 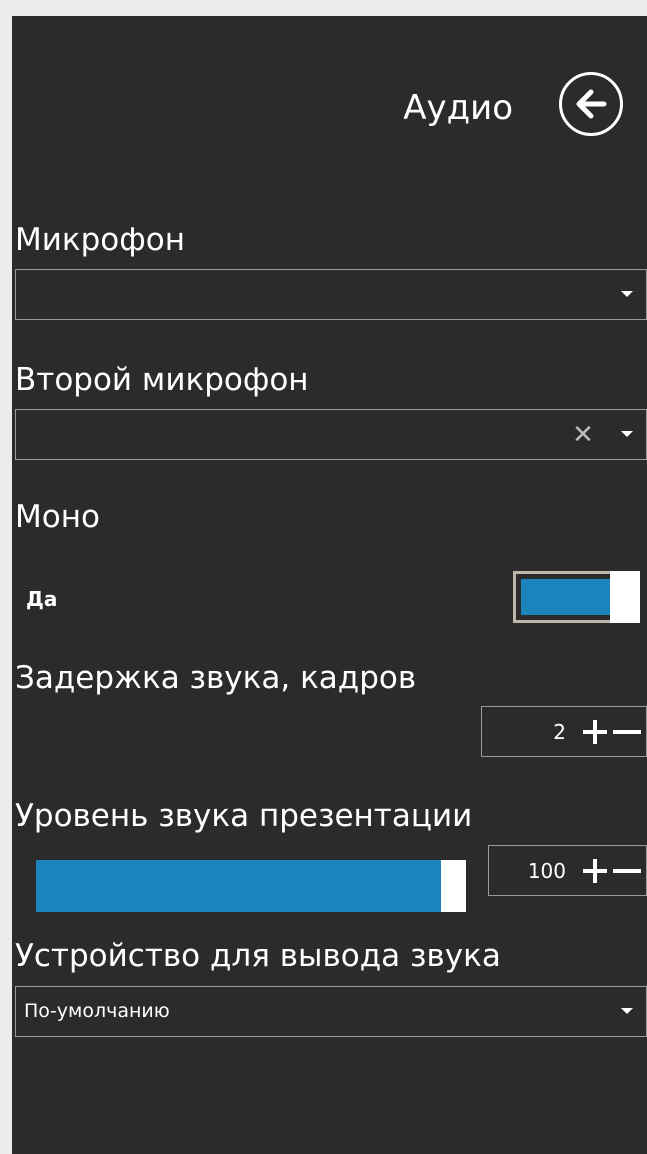 What do you see at coordinates (583, 435) in the screenshot?
I see `clear-icon: ✕` at bounding box center [583, 435].